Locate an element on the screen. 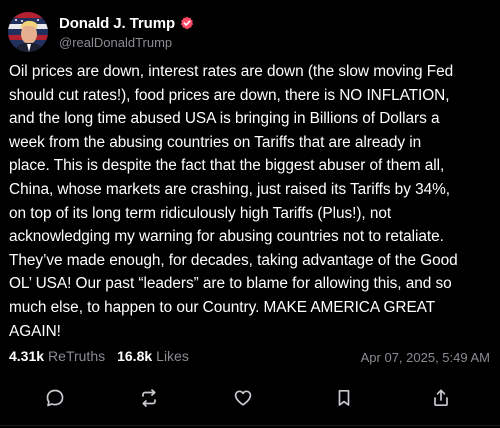  avatar-image is located at coordinates (28, 32).